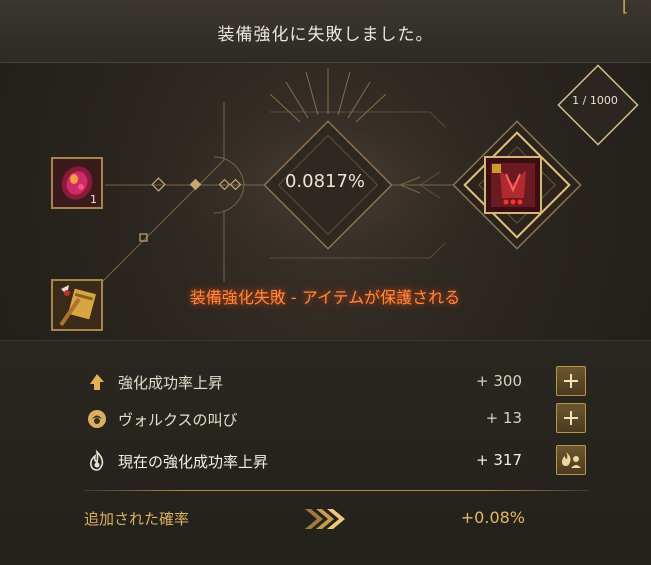 This screenshot has height=565, width=651. Describe the element at coordinates (171, 383) in the screenshot. I see `stat-label: 強化成功率上昇` at that location.